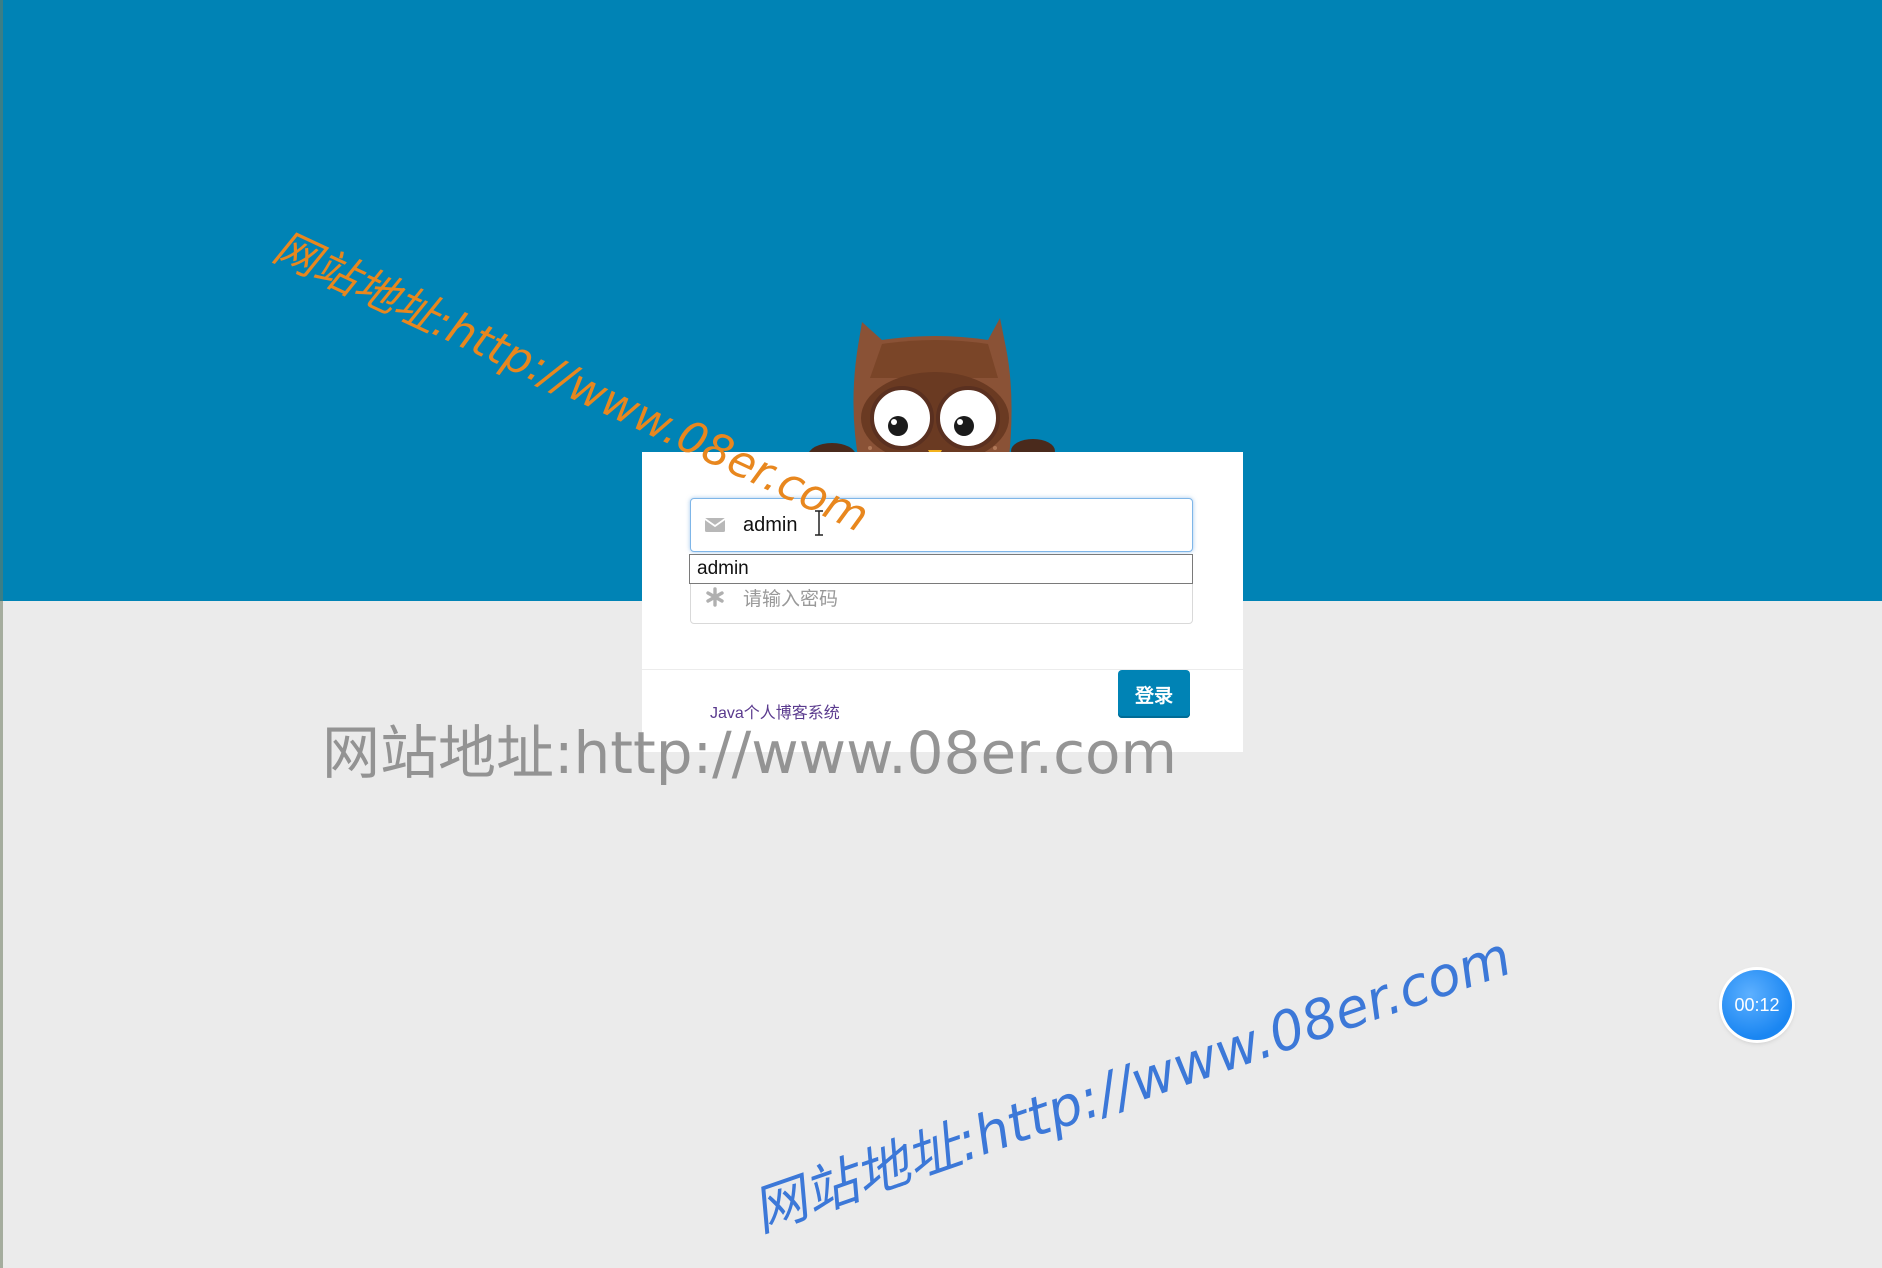  Describe the element at coordinates (715, 525) in the screenshot. I see `envelope-icon` at that location.